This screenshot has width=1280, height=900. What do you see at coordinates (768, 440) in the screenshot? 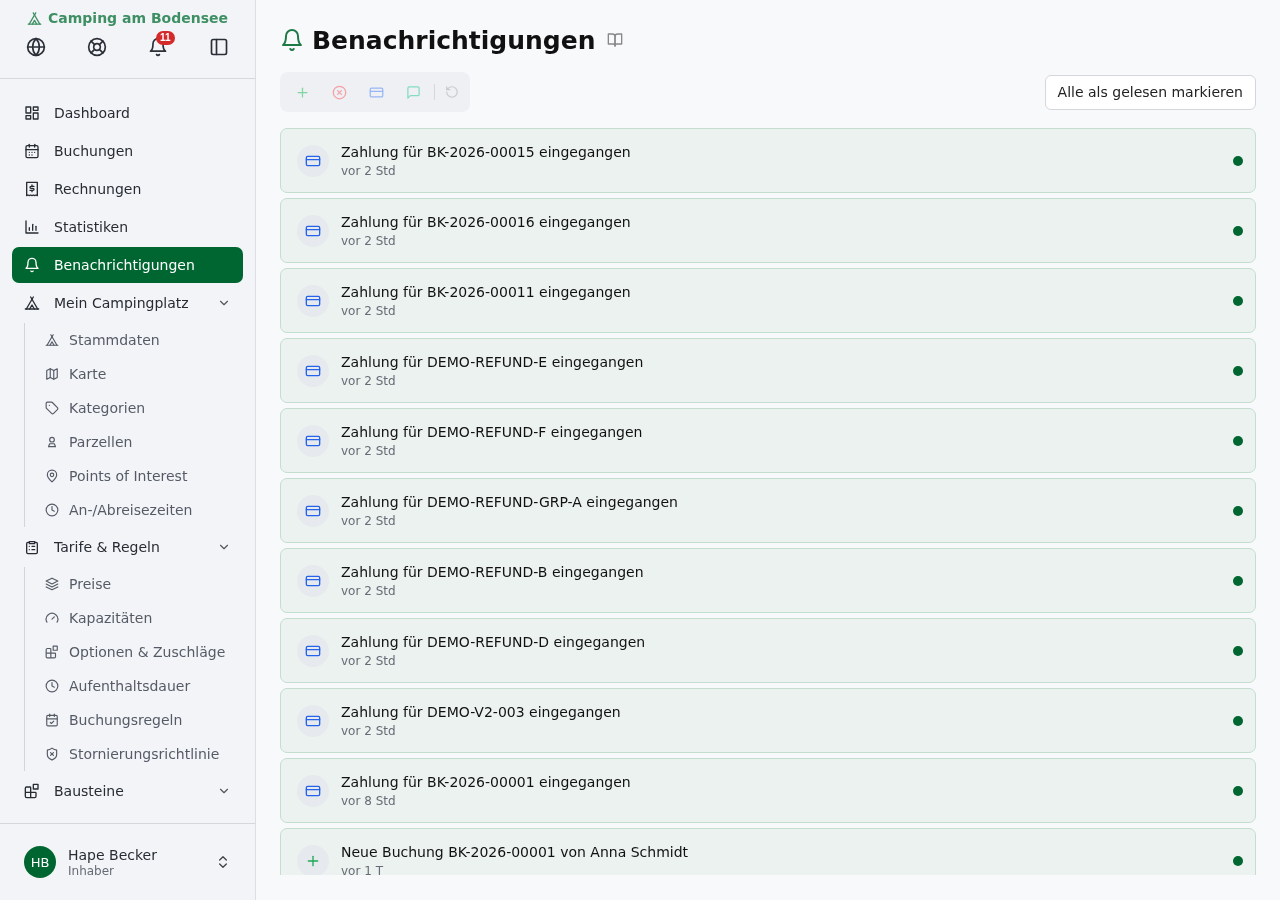
I see `notification-card: Zahlung für DEMO-REFUND-F eingegangen vor 2 Std` at bounding box center [768, 440].